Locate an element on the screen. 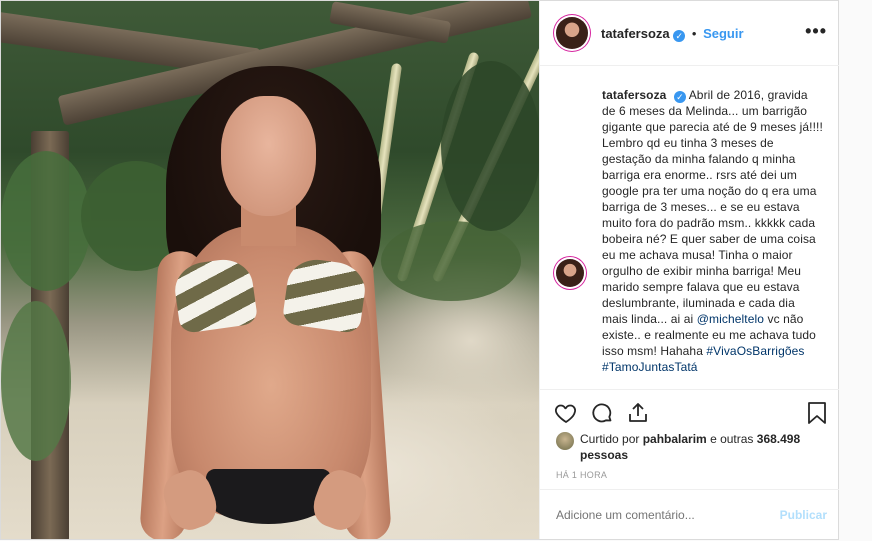  hashtag-link: #VivaOsBarrigões is located at coordinates (755, 351).